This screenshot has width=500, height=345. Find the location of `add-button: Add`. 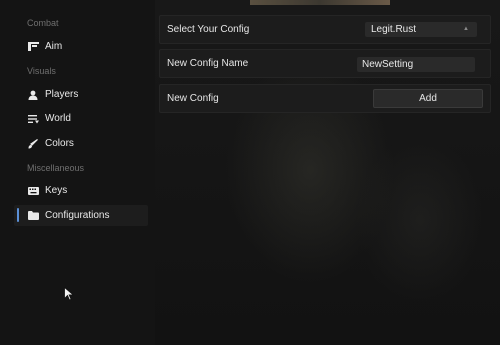

add-button: Add is located at coordinates (428, 98).